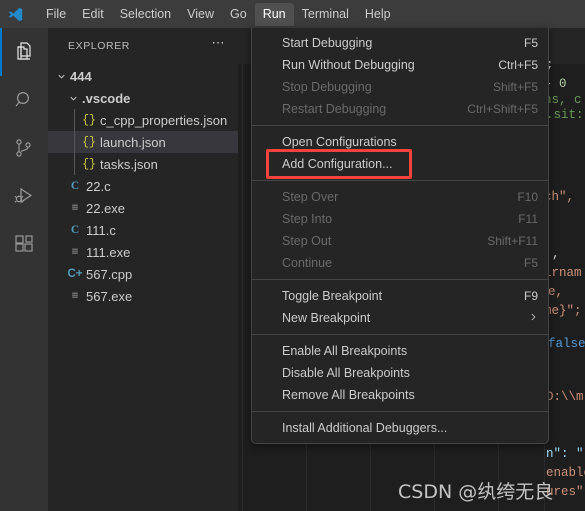 The image size is (585, 511). I want to click on menu-item-step-into: Step Into F11, so click(400, 219).